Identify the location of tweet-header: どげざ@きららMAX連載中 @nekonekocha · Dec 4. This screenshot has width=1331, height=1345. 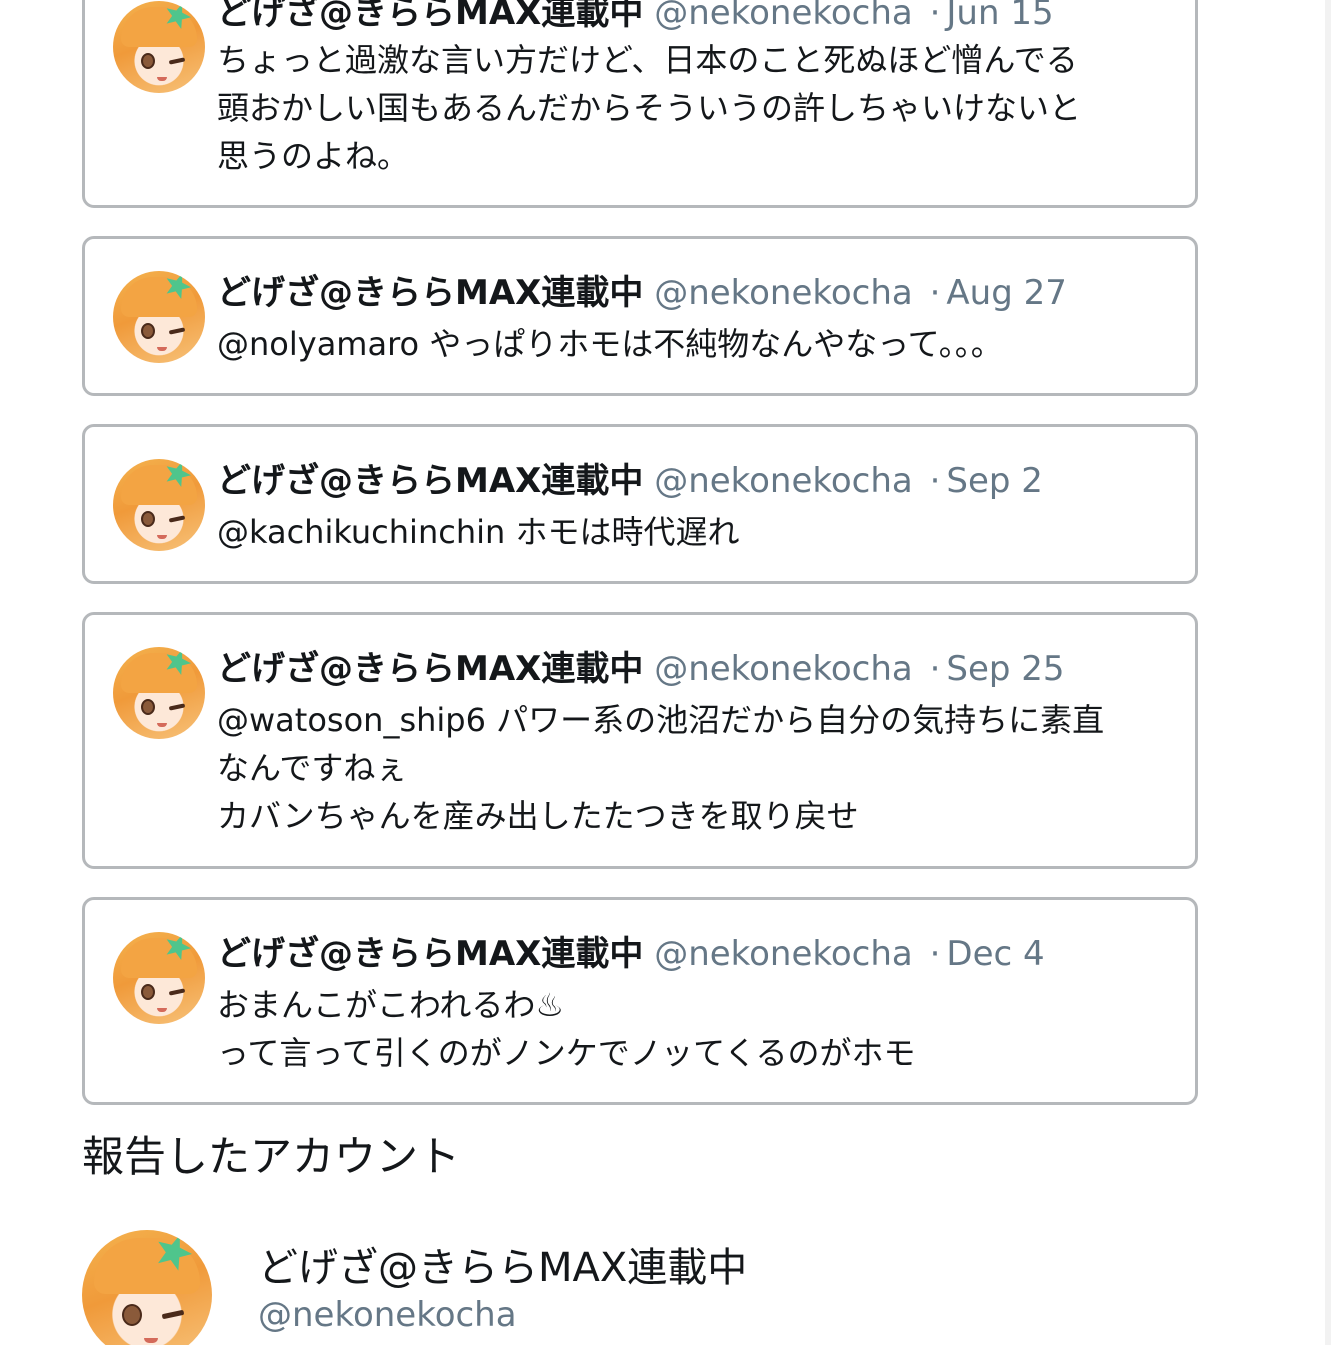
(631, 954).